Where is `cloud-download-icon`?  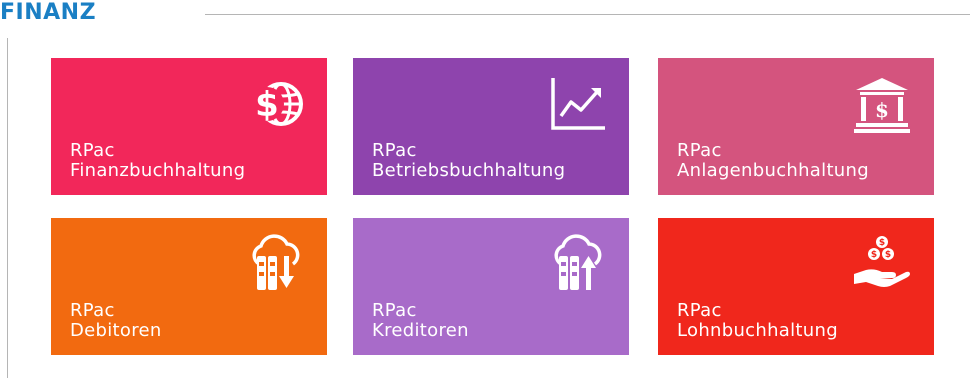 cloud-download-icon is located at coordinates (275, 264).